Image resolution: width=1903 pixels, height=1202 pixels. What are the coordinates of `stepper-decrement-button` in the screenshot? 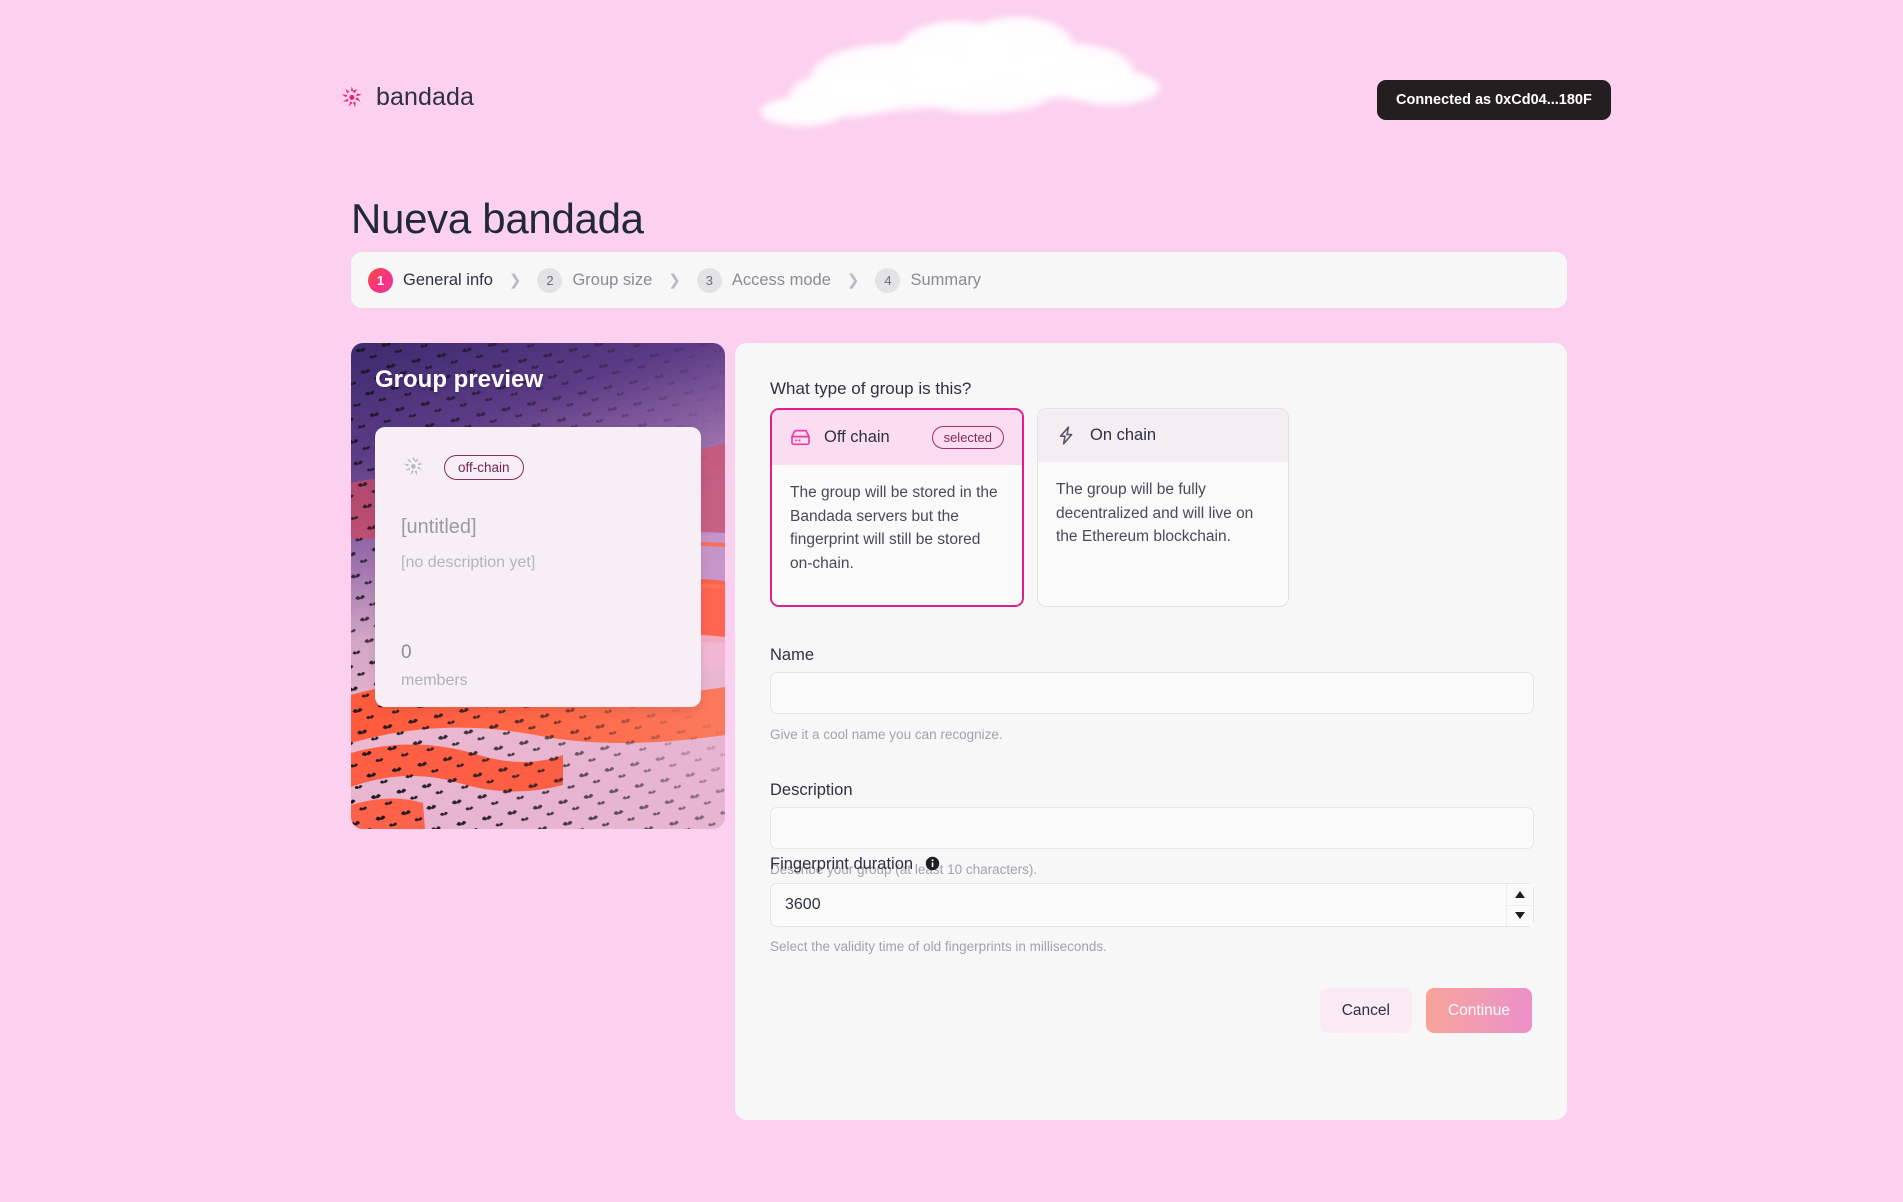 It's located at (1520, 915).